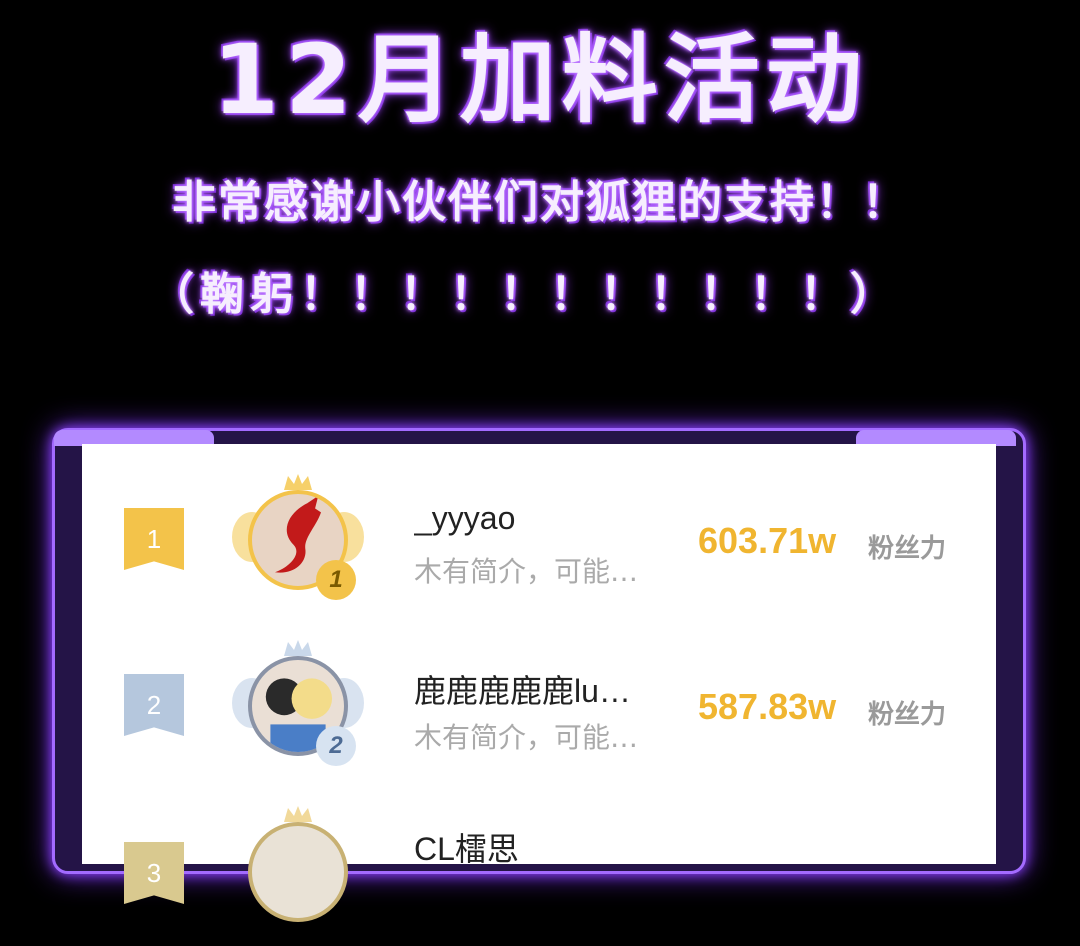 This screenshot has height=946, width=1080. Describe the element at coordinates (540, 80) in the screenshot. I see `page-title: 12月加料活动` at that location.